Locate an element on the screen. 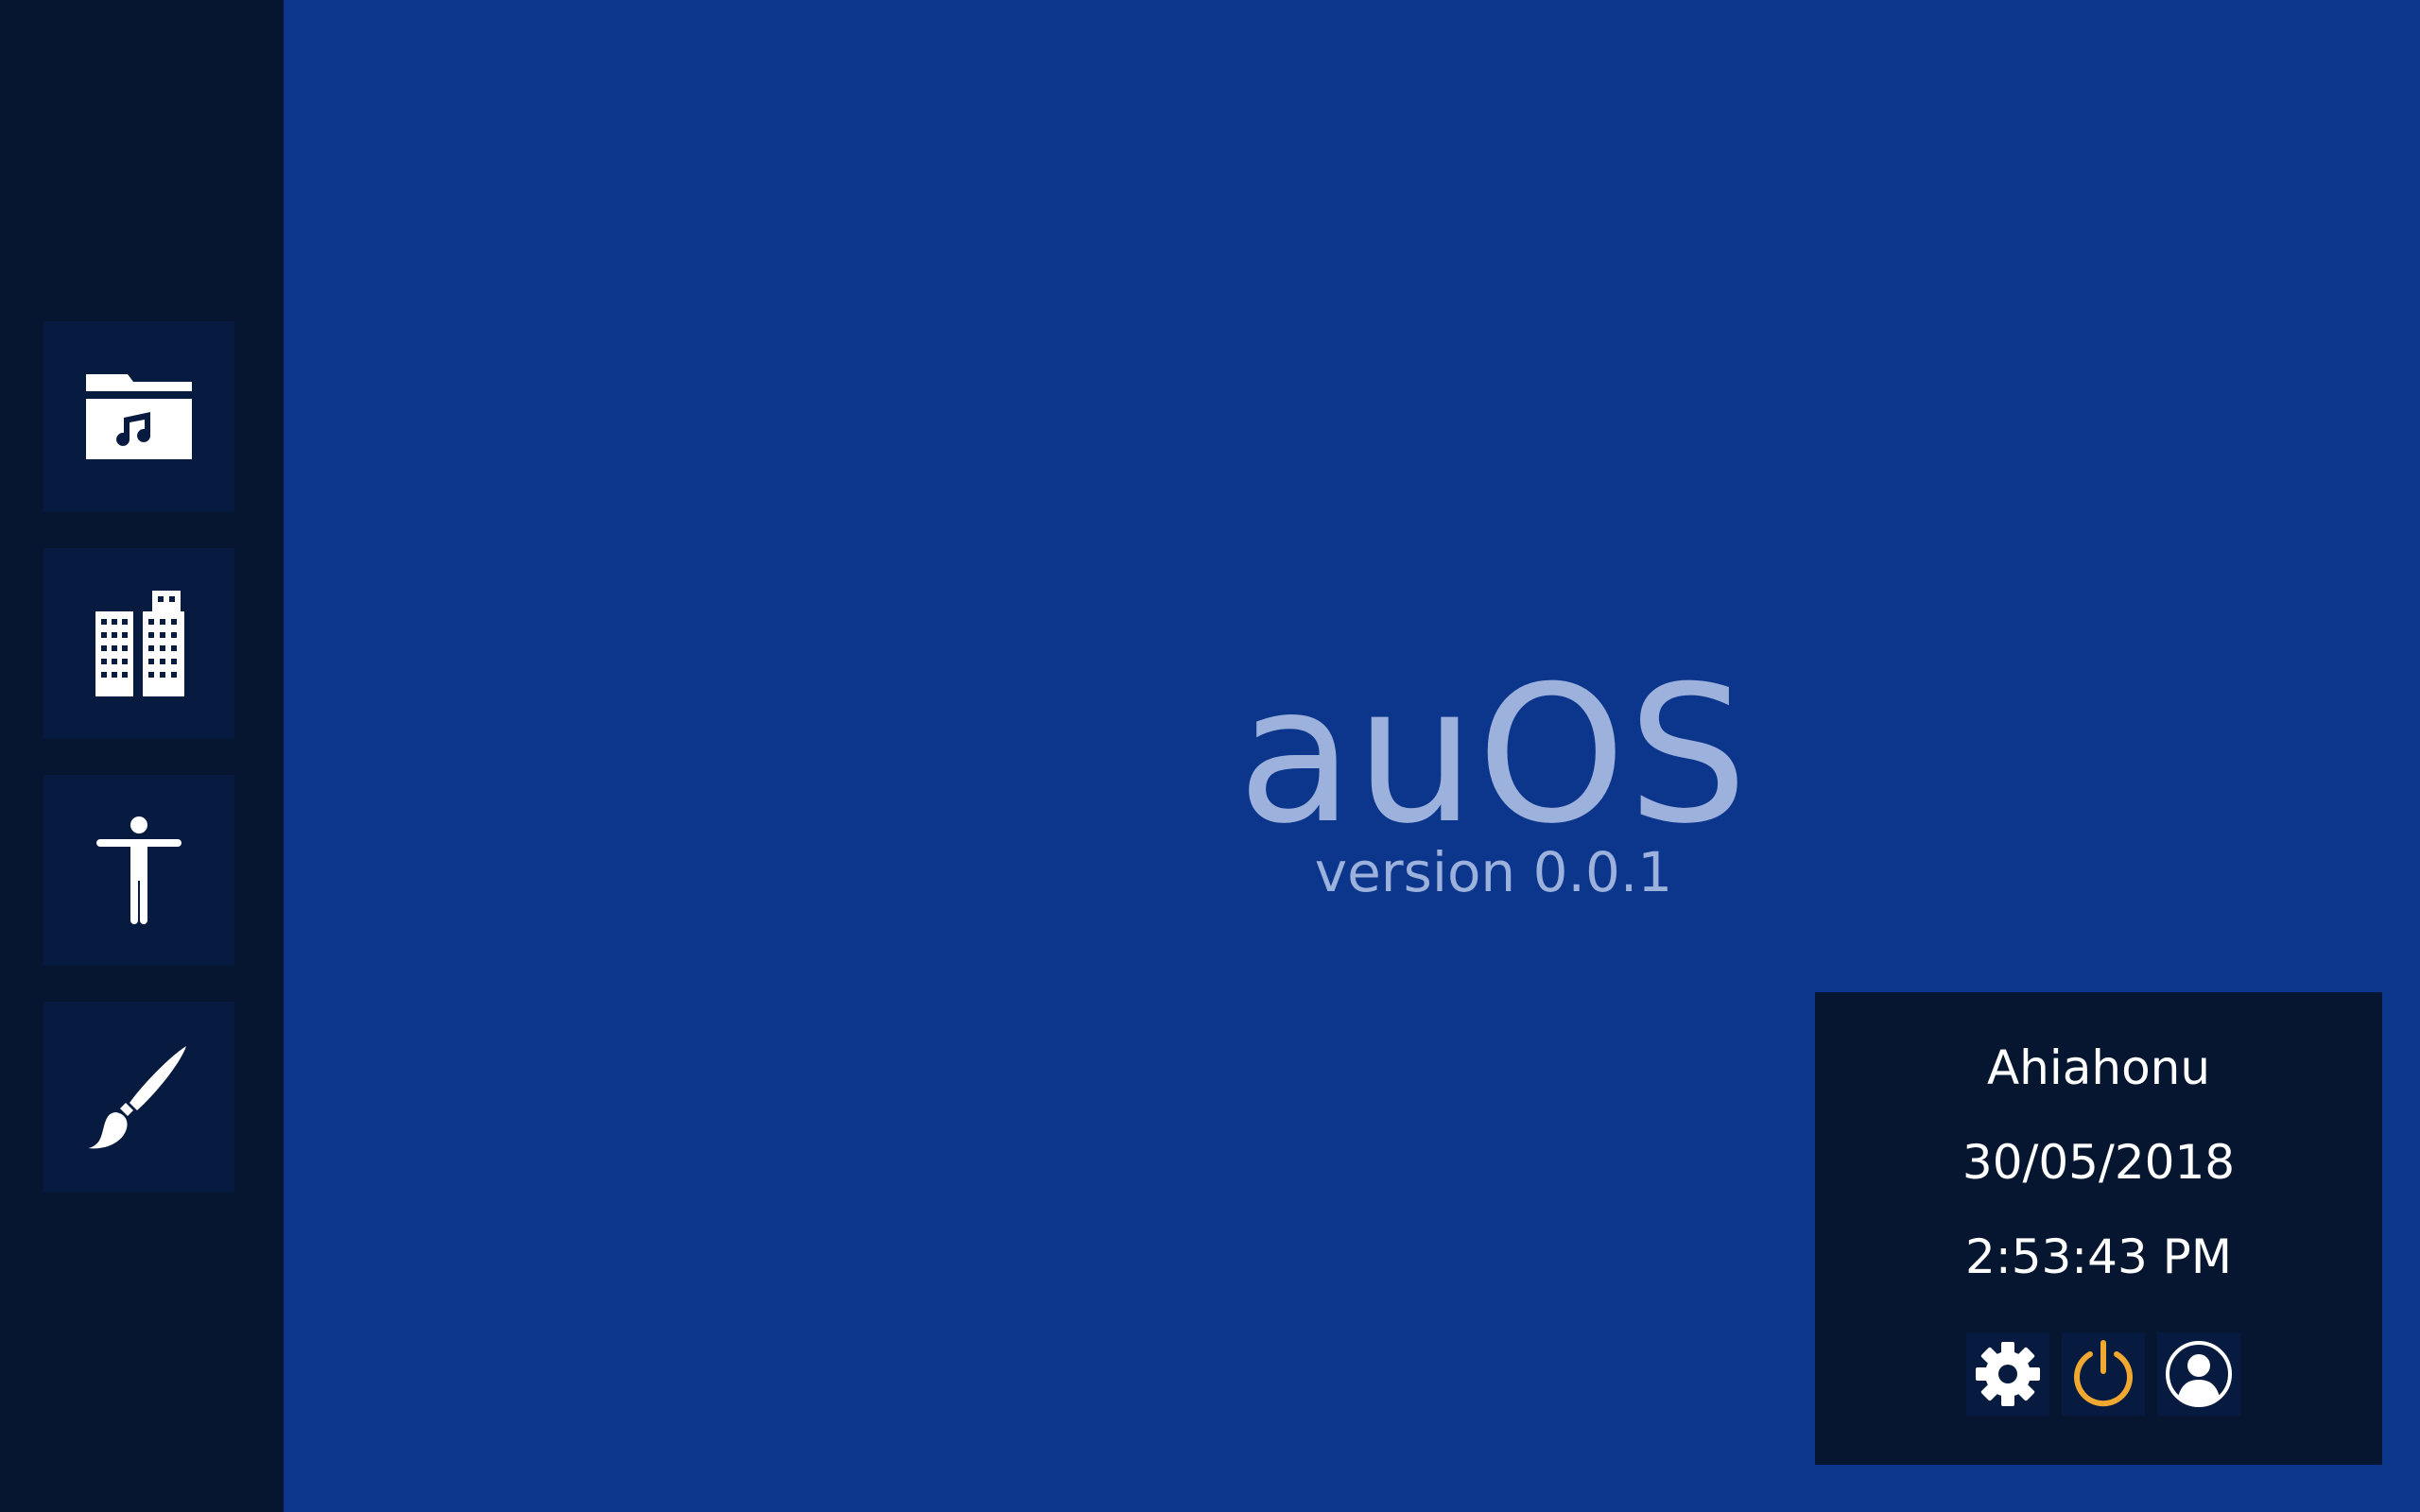 This screenshot has width=2420, height=1512. os-branding: auOS version 0.0.1 is located at coordinates (1494, 783).